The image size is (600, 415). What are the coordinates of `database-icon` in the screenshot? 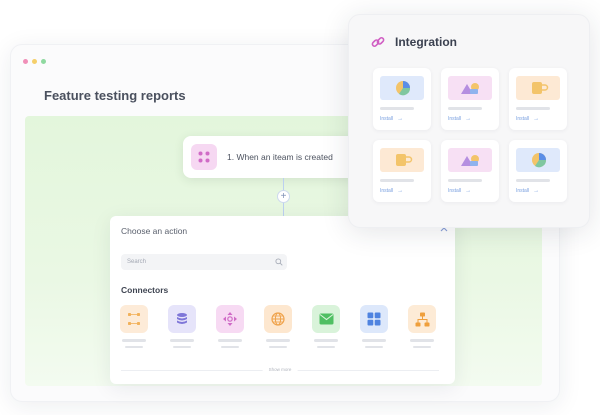 It's located at (182, 319).